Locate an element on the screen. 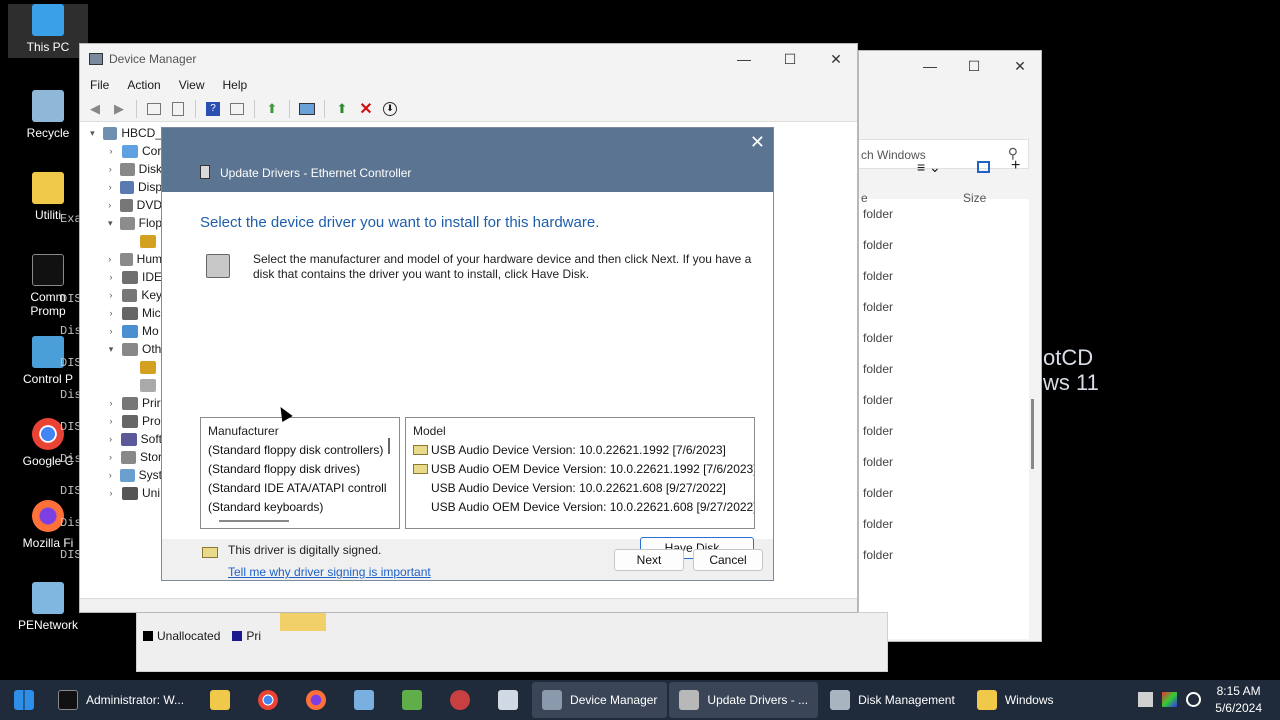 Image resolution: width=1280 pixels, height=720 pixels. help-icon: ? is located at coordinates (213, 109).